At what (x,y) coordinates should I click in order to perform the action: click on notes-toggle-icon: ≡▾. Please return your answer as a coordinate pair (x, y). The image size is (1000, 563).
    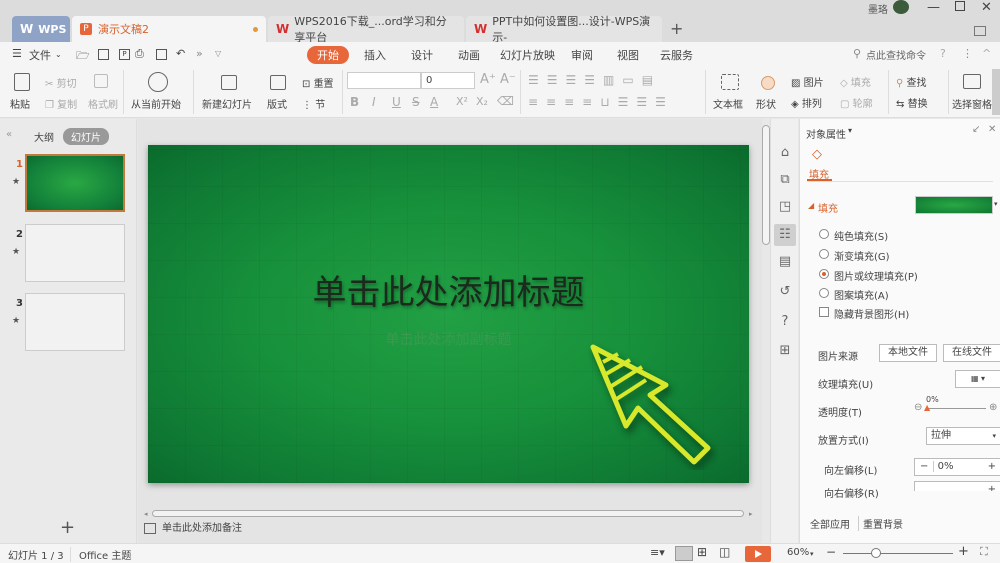
    Looking at the image, I should click on (657, 552).